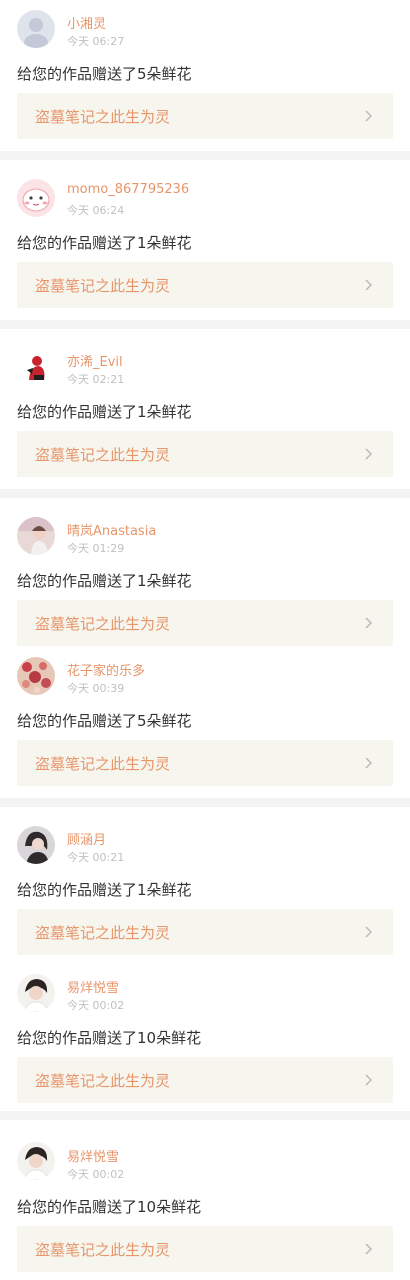  I want to click on username: 亦浠_Evil, so click(95, 360).